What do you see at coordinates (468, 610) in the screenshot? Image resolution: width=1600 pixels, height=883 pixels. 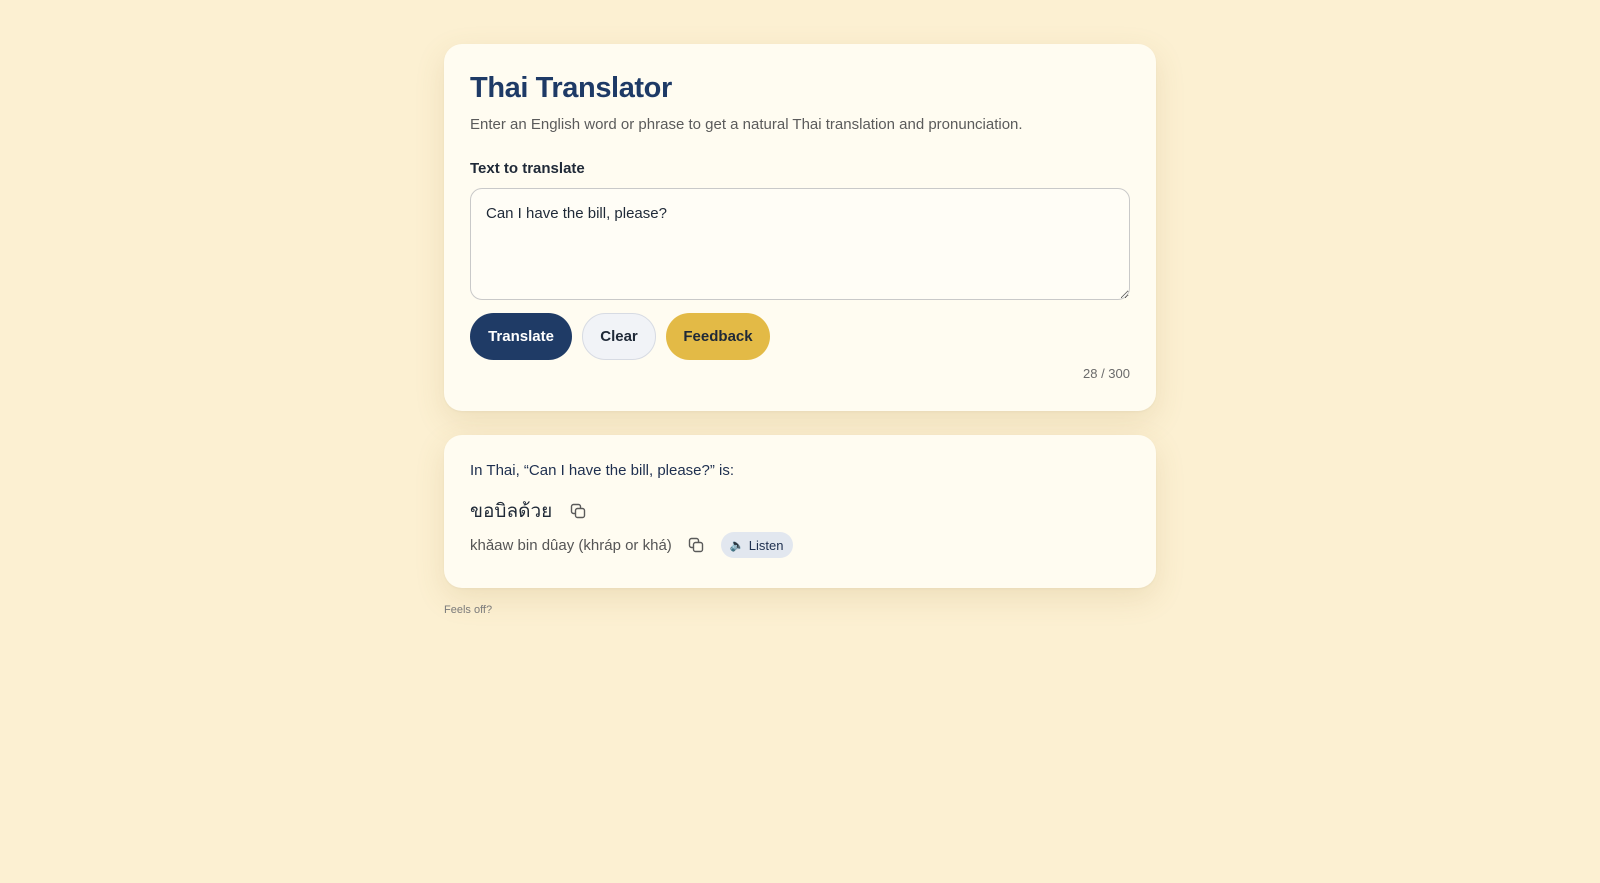 I see `feels-off-link: Feels off?` at bounding box center [468, 610].